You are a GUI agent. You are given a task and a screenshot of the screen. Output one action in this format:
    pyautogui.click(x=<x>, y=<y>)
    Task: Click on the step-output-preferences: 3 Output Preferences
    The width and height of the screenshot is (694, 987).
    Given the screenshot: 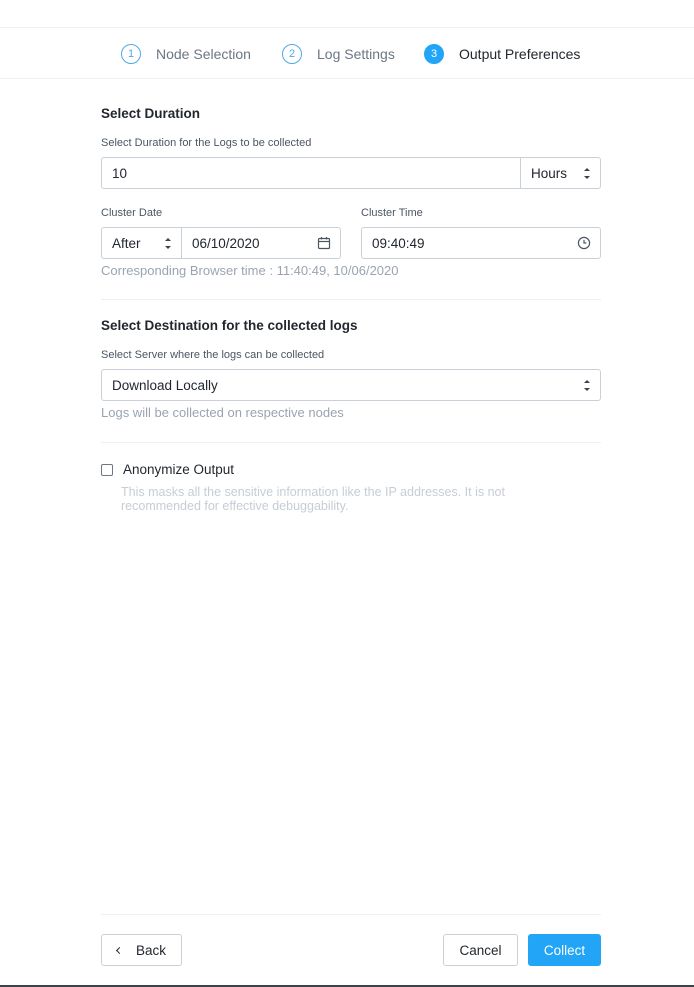 What is the action you would take?
    pyautogui.click(x=502, y=54)
    